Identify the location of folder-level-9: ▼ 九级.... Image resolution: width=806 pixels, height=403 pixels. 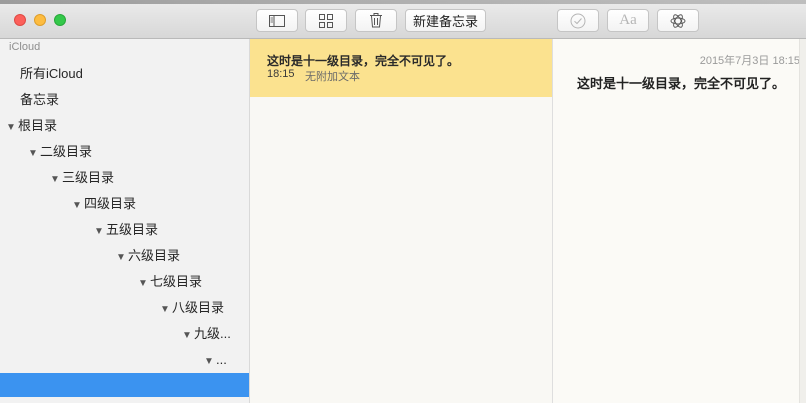
(206, 334).